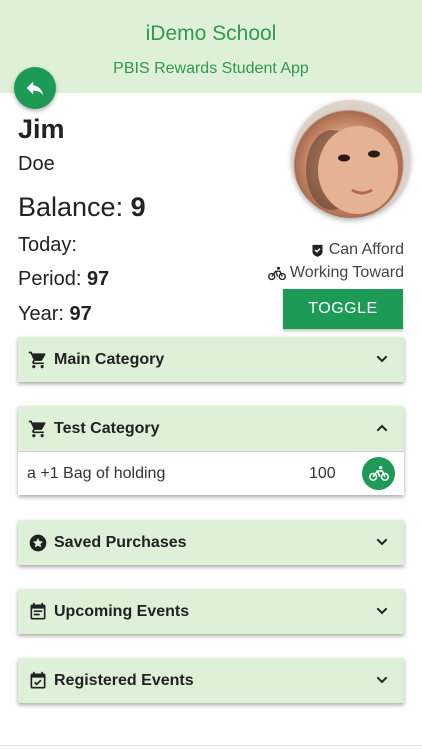 The image size is (422, 750). I want to click on year-stat: Year: 97, so click(55, 314).